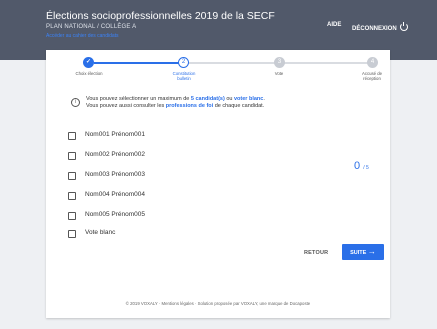 This screenshot has height=329, width=437. I want to click on max-count: / 5, so click(366, 168).